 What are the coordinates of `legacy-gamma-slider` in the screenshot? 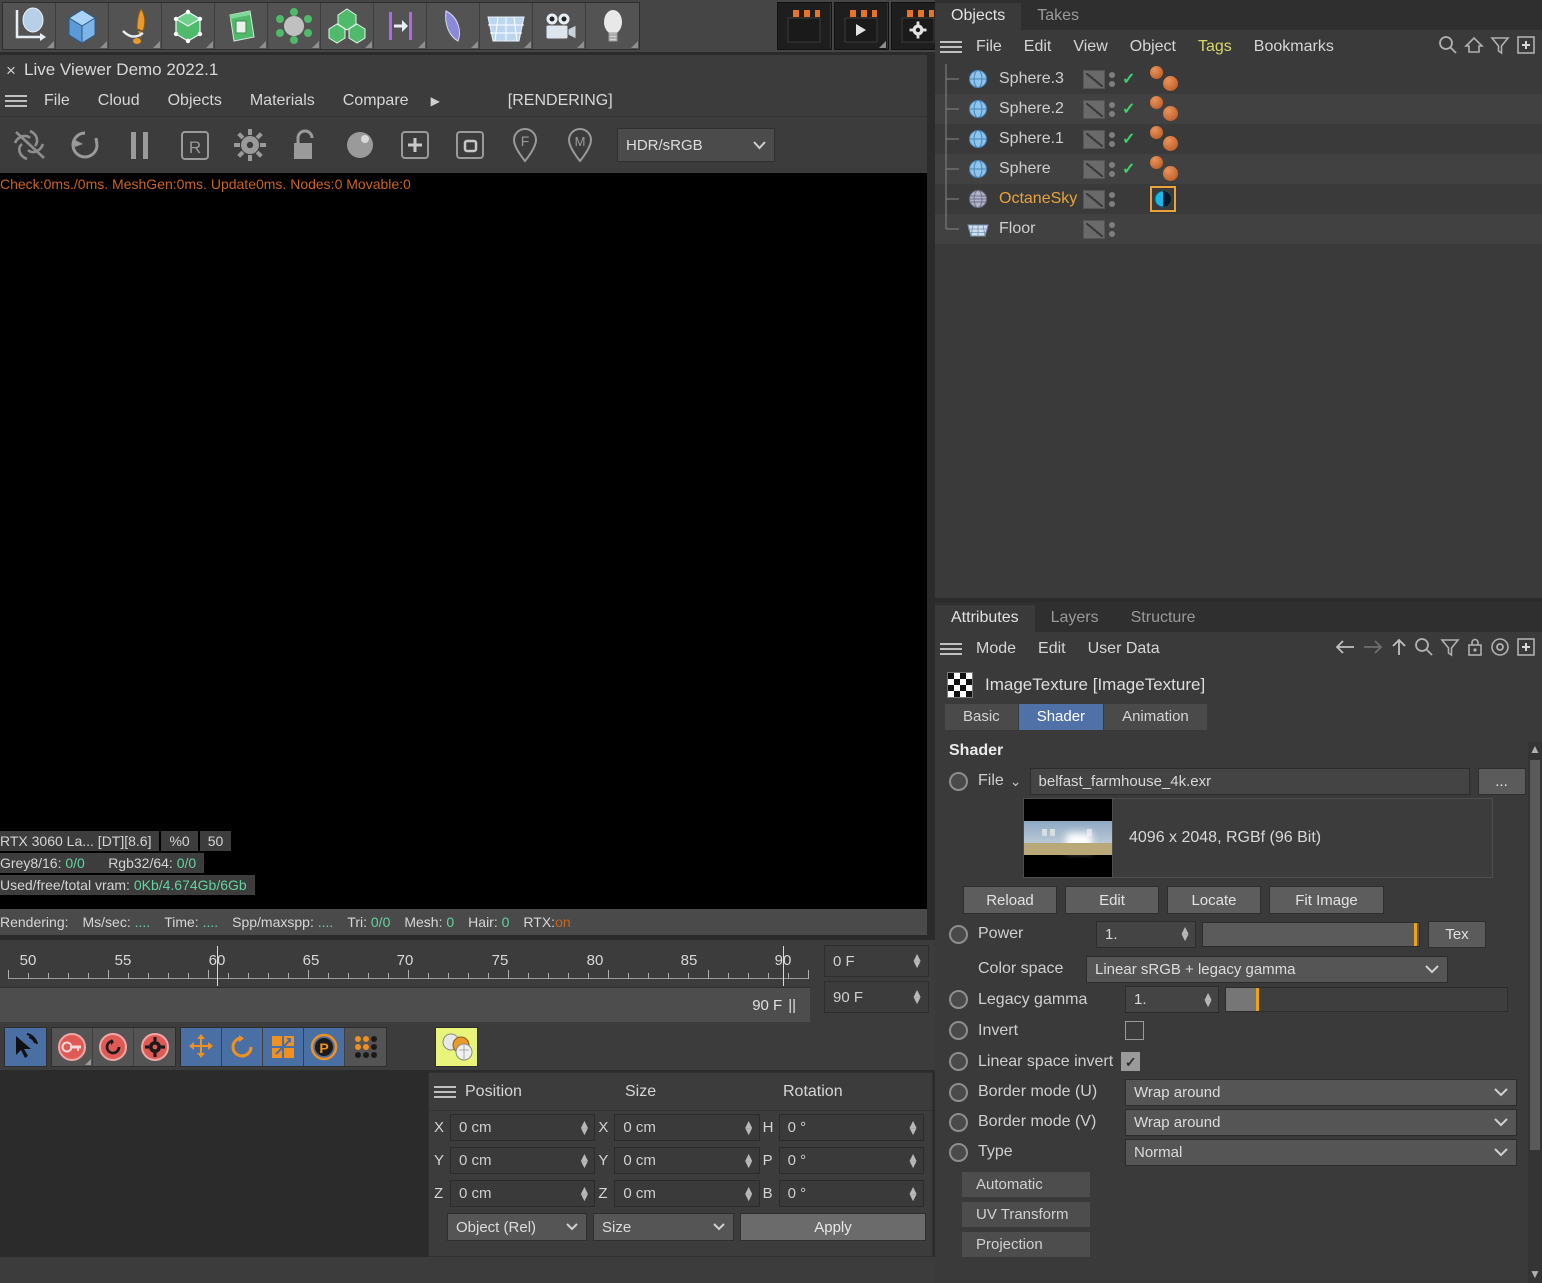 It's located at (1366, 999).